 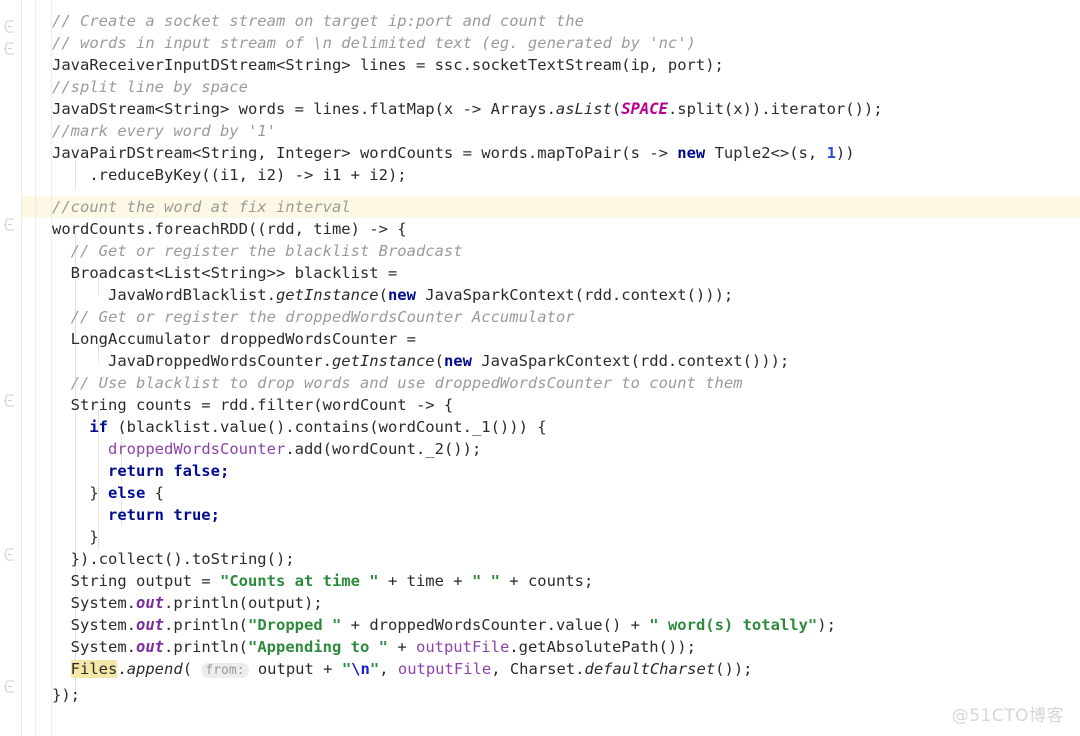 I want to click on code-line: //mark every word by '1', so click(x=540, y=131).